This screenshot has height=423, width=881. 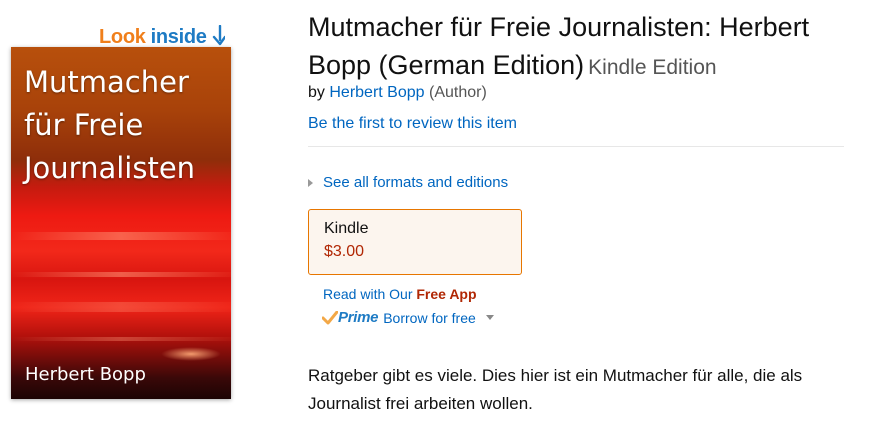 I want to click on product-edition: Kindle Edition, so click(x=652, y=67).